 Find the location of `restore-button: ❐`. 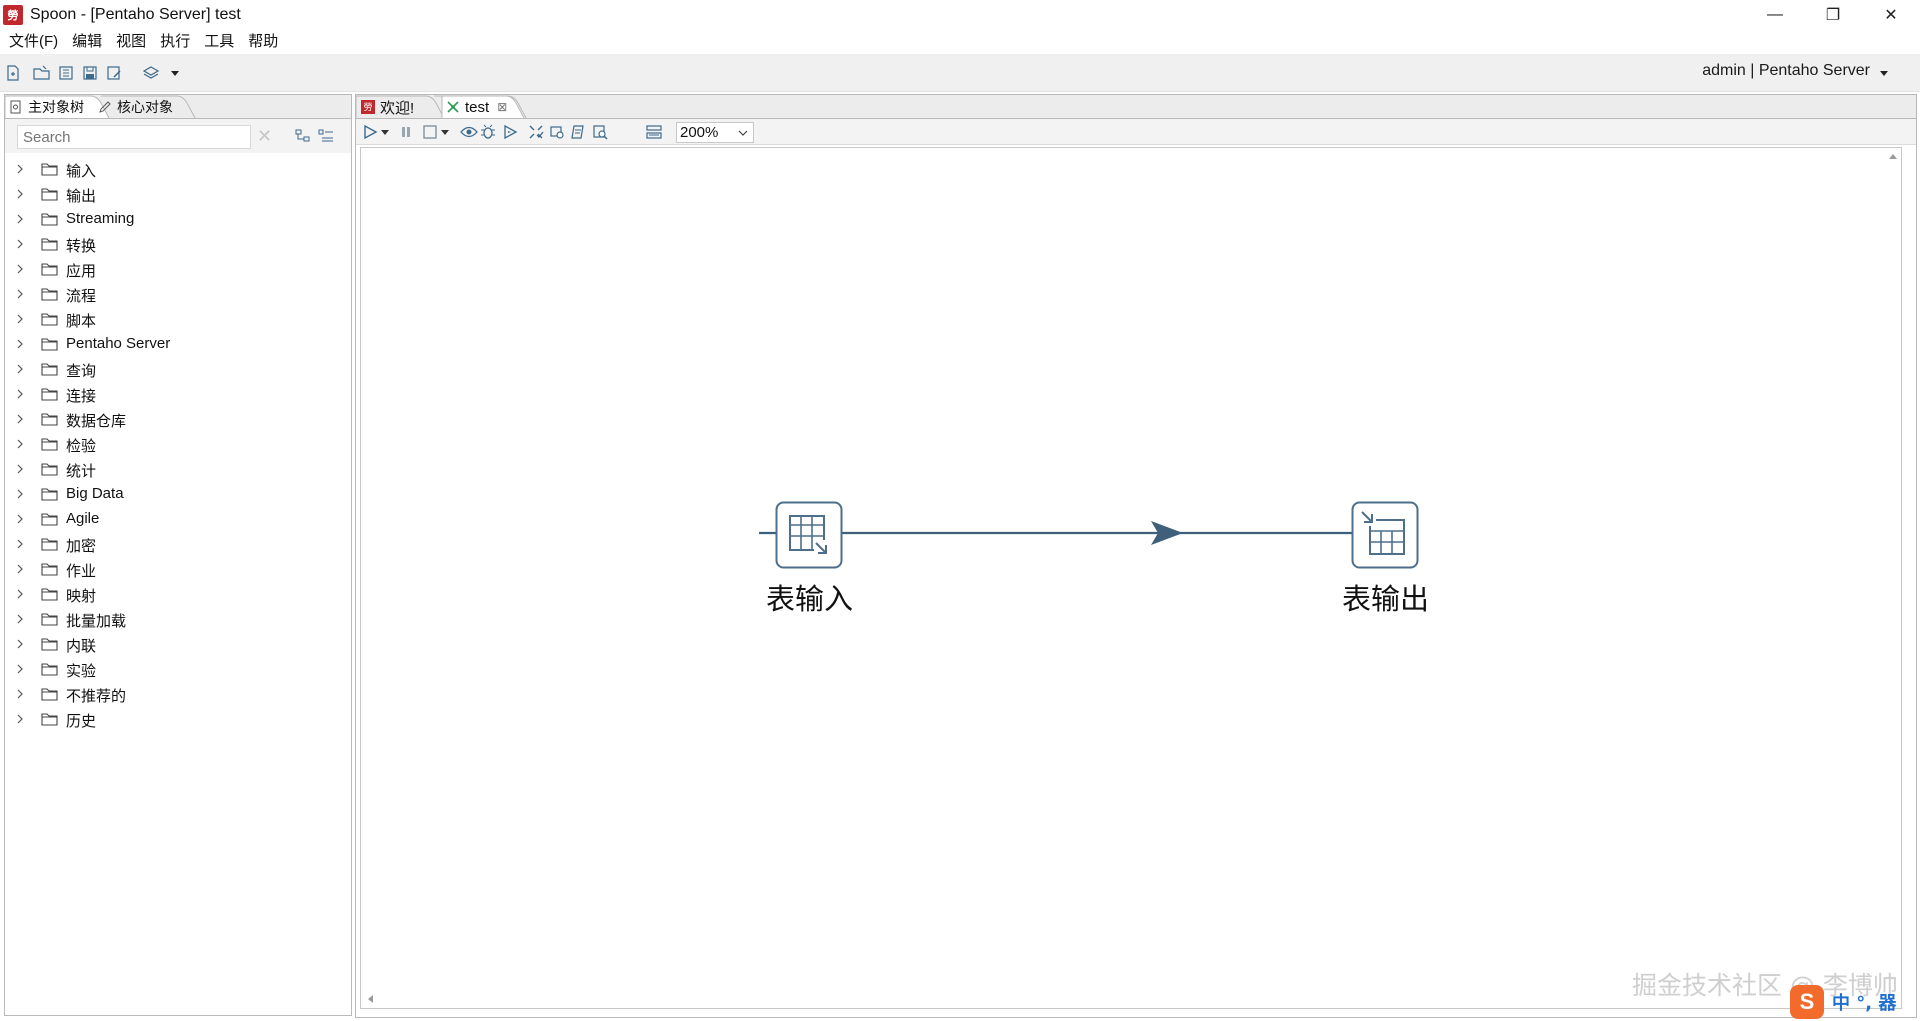

restore-button: ❐ is located at coordinates (1833, 15).